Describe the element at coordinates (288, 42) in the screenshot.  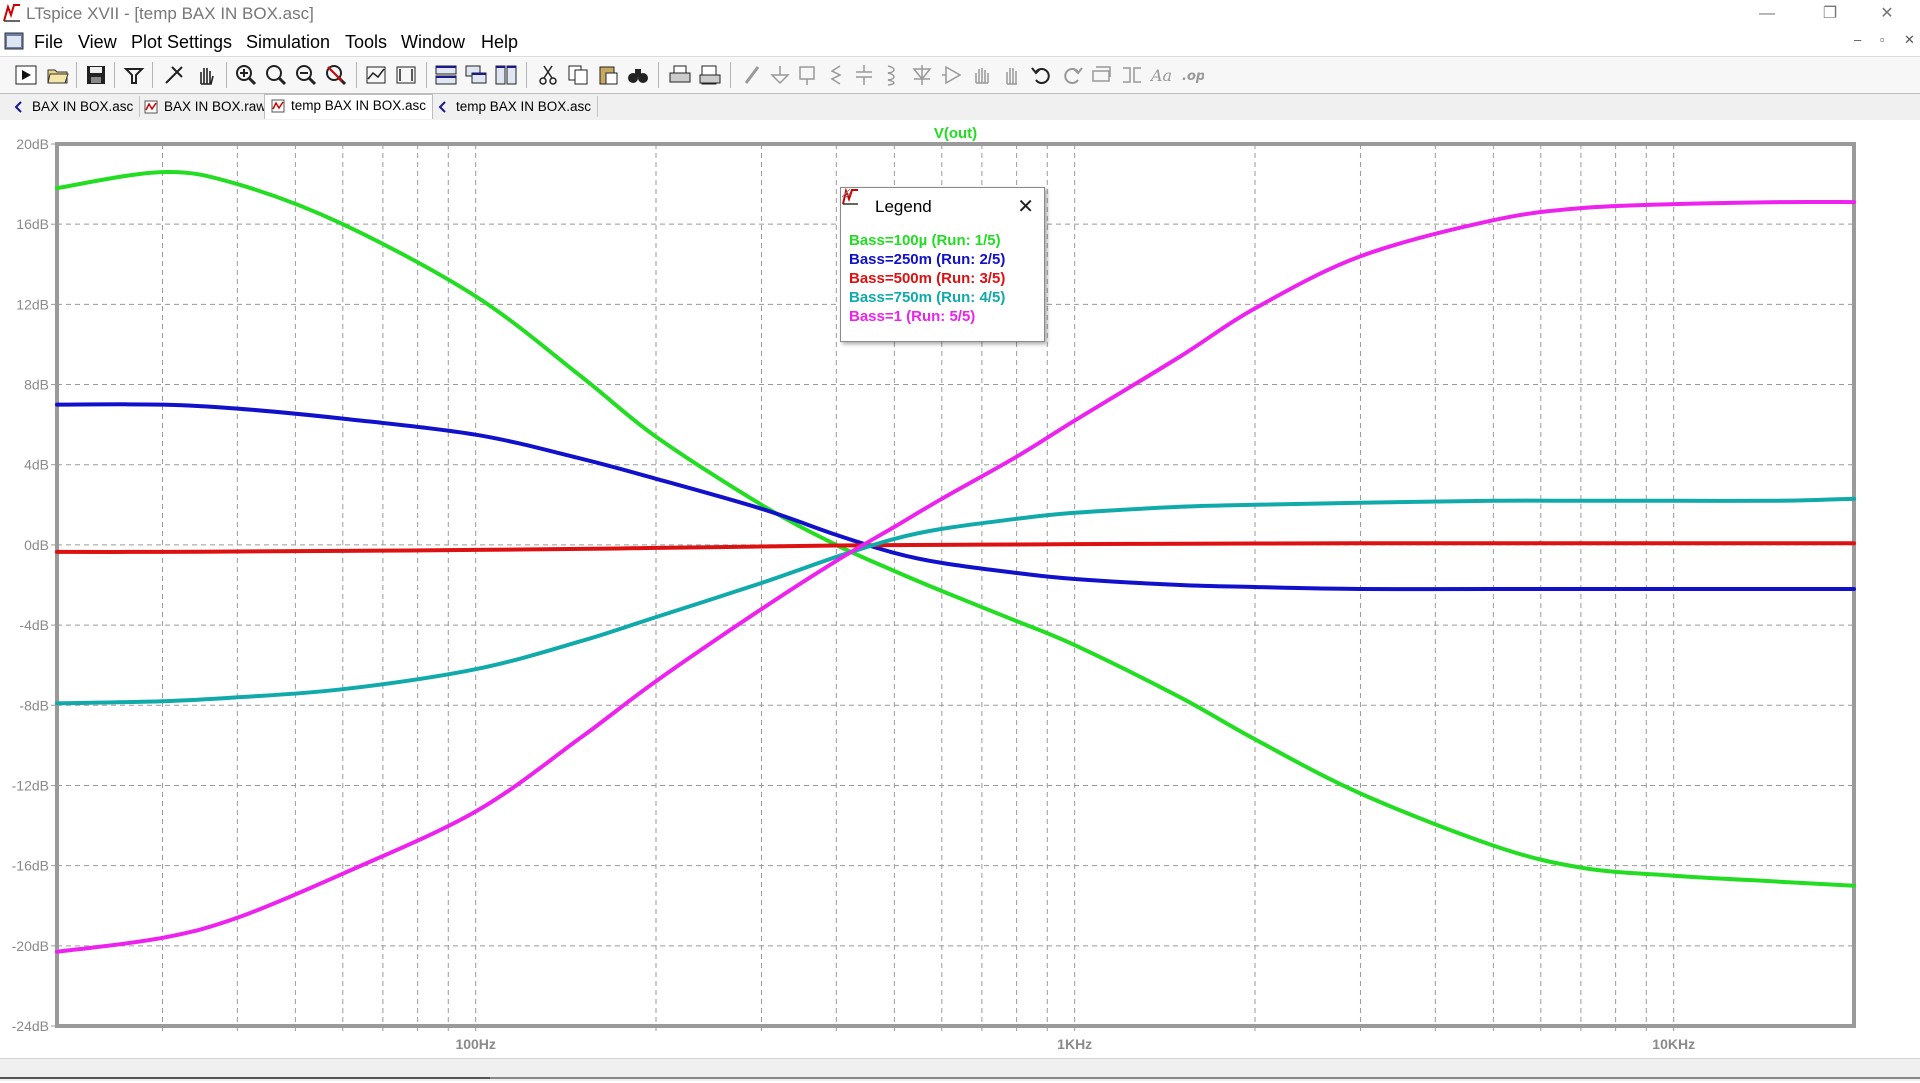
I see `menu-simulation: Simulation` at that location.